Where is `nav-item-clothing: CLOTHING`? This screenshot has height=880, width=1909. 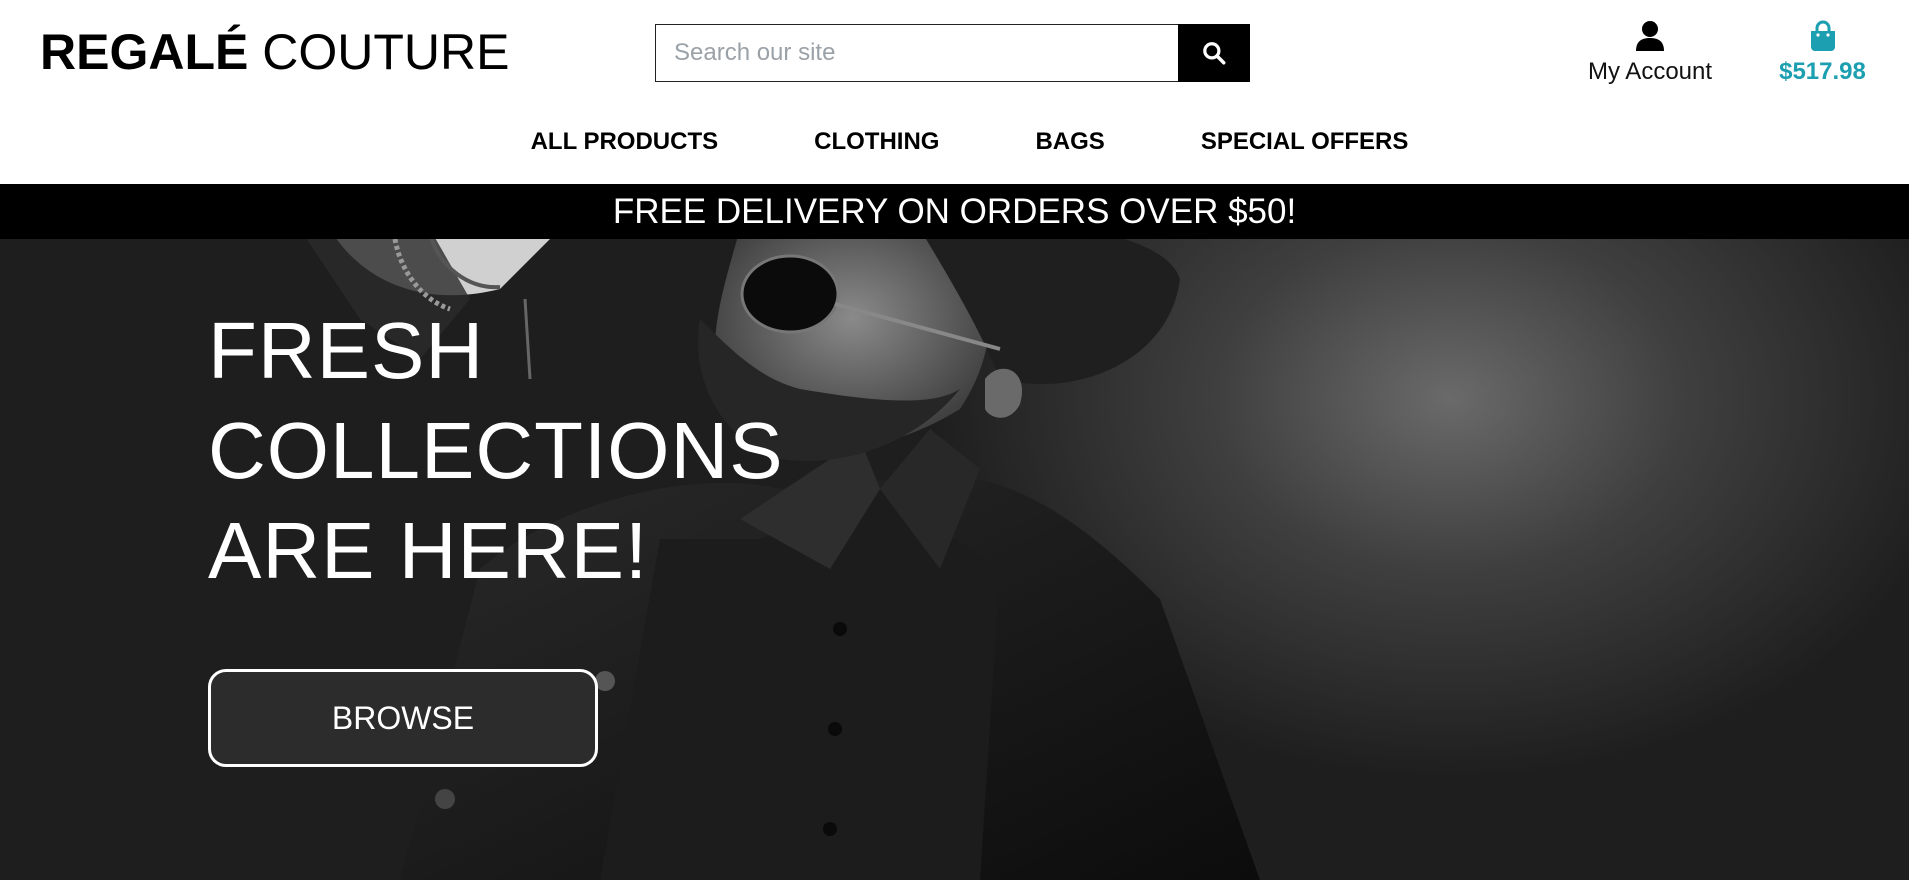 nav-item-clothing: CLOTHING is located at coordinates (876, 143).